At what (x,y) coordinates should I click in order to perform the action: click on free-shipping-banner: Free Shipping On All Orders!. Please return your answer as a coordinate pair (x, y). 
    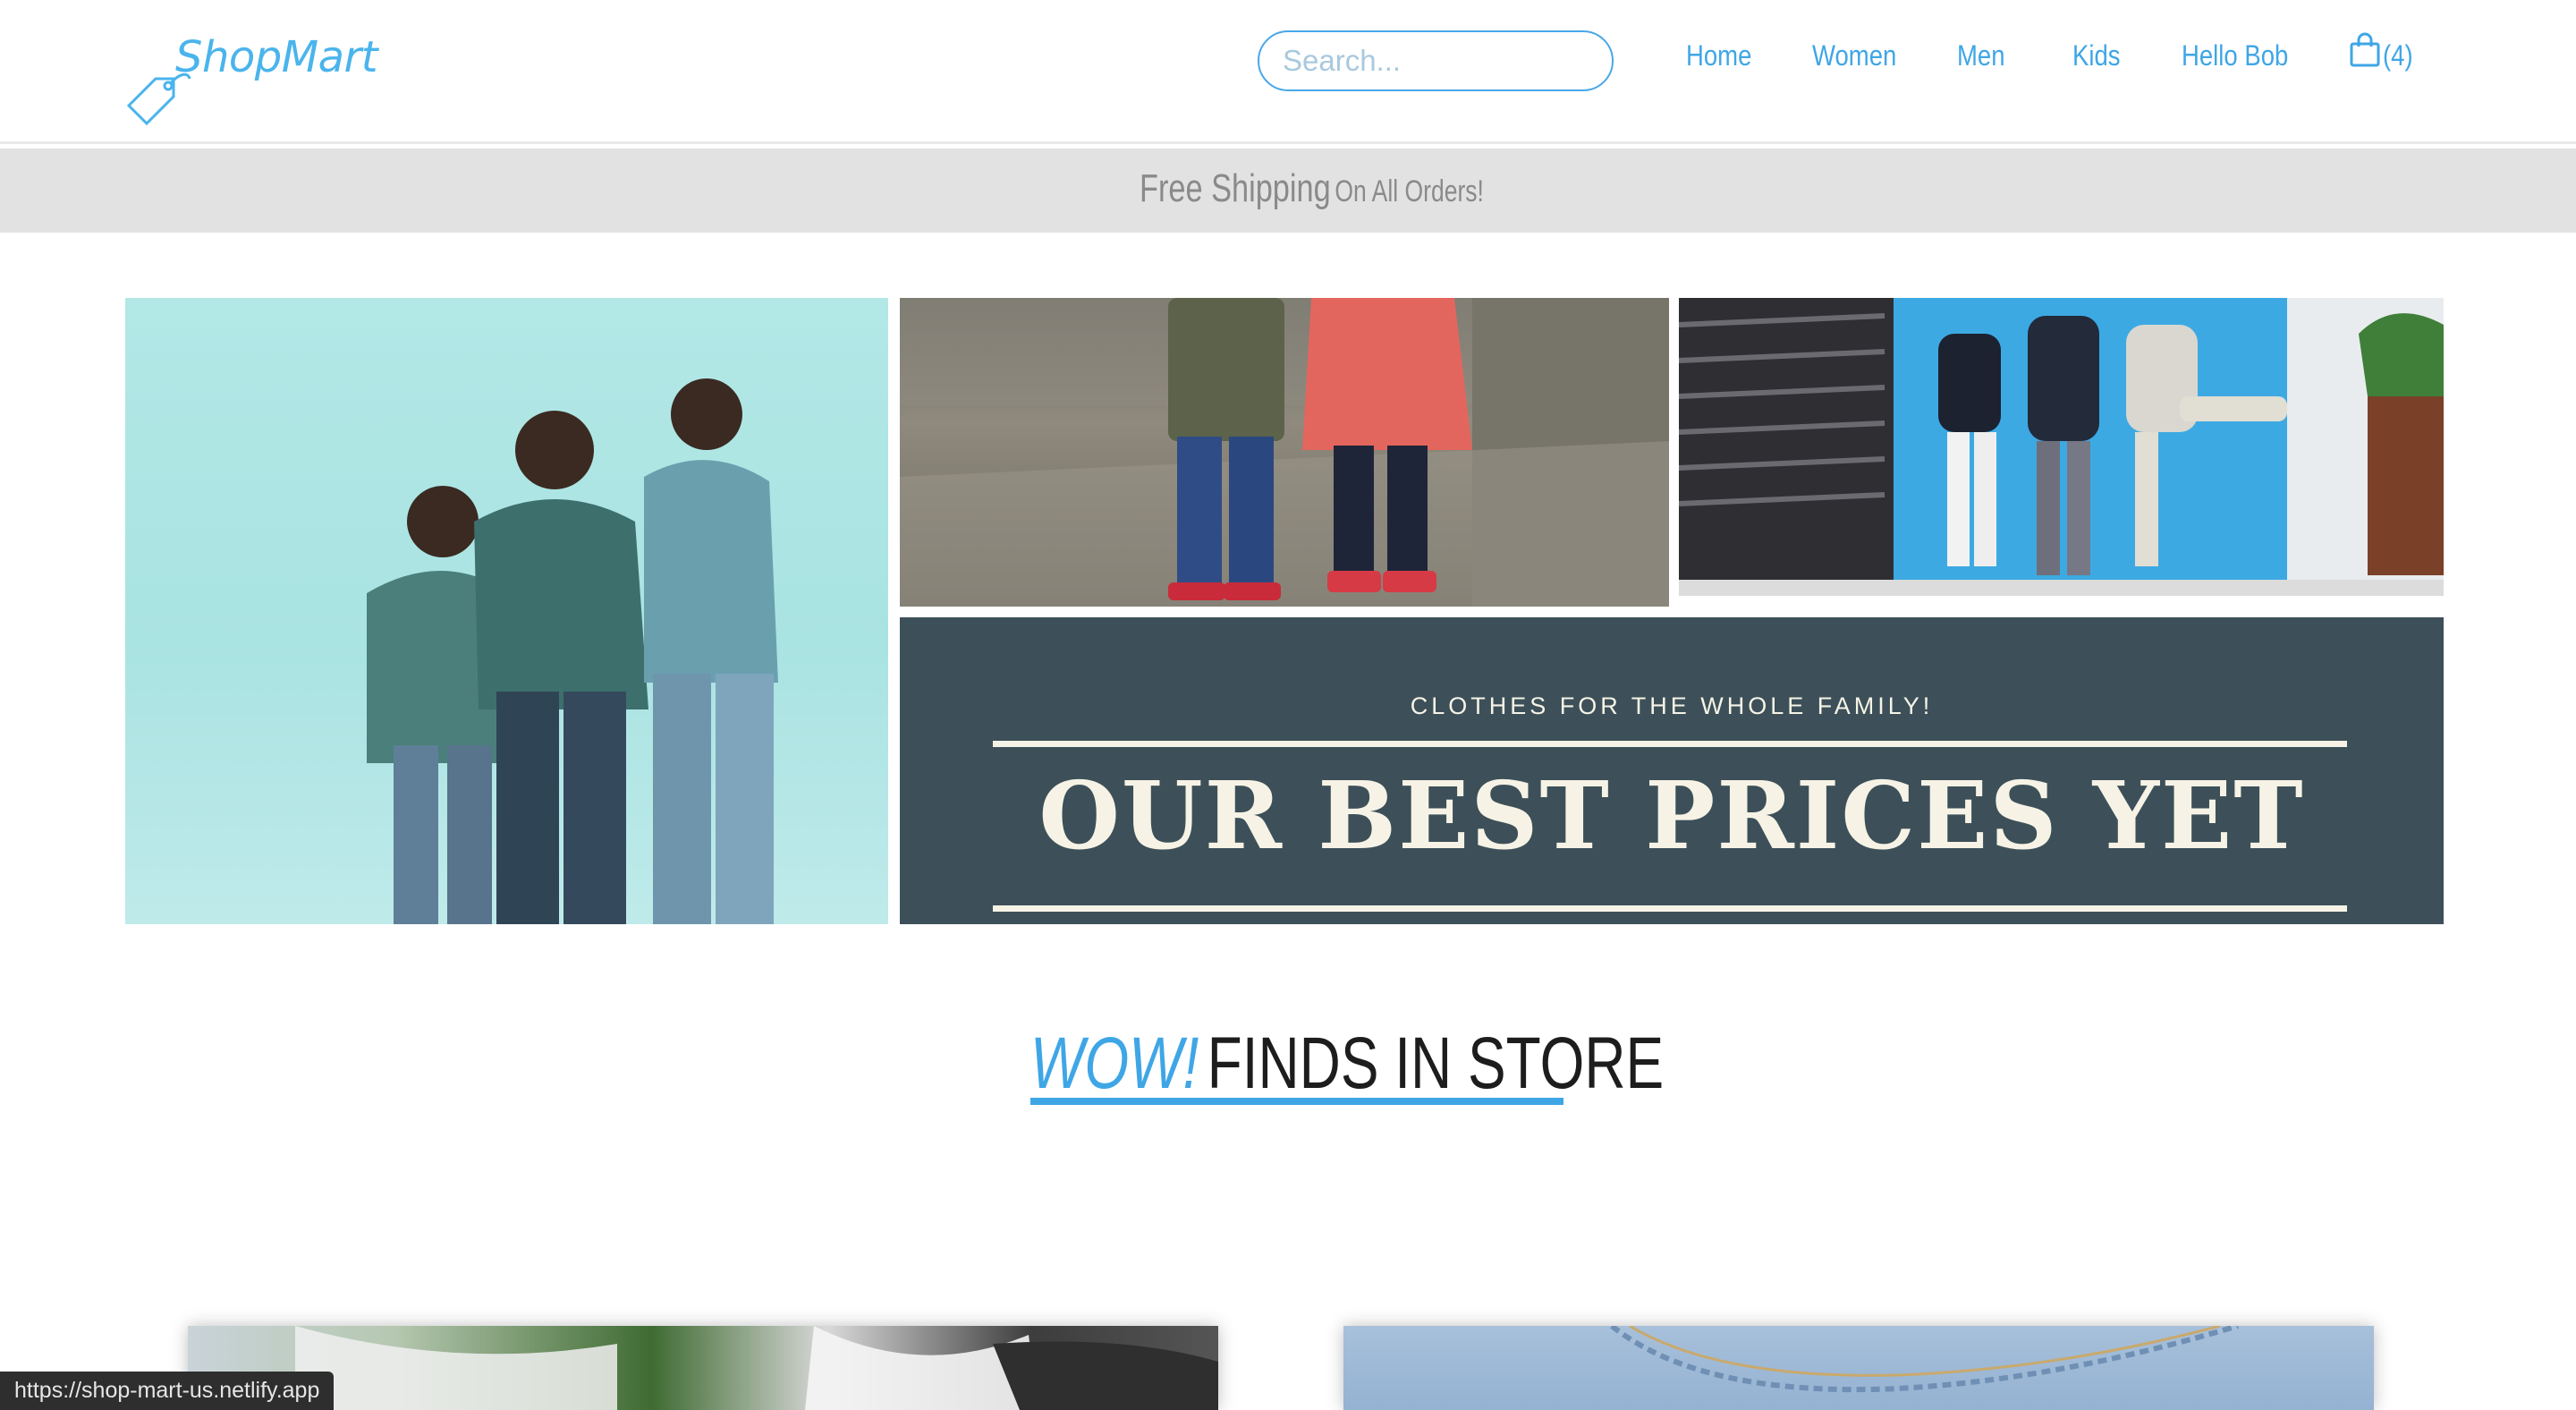
    Looking at the image, I should click on (1288, 191).